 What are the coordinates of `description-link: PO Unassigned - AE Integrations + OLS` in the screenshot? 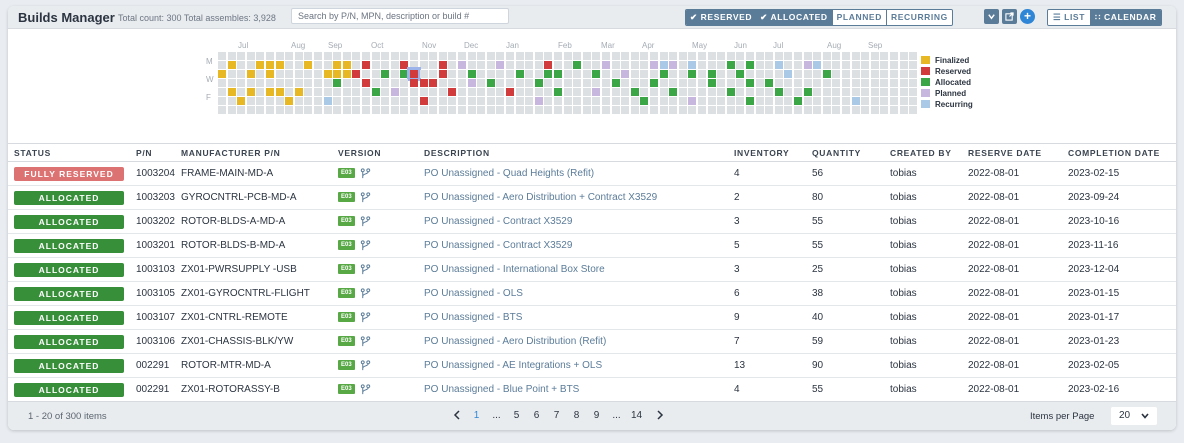 It's located at (573, 365).